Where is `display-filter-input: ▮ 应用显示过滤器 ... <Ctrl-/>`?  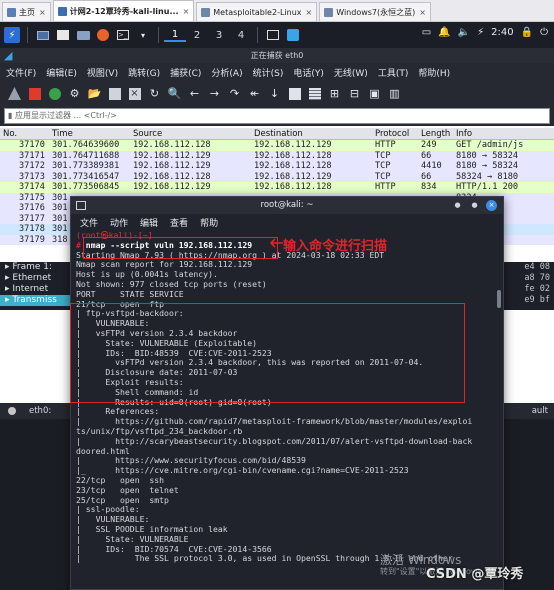 display-filter-input: ▮ 应用显示过滤器 ... <Ctrl-/> is located at coordinates (277, 116).